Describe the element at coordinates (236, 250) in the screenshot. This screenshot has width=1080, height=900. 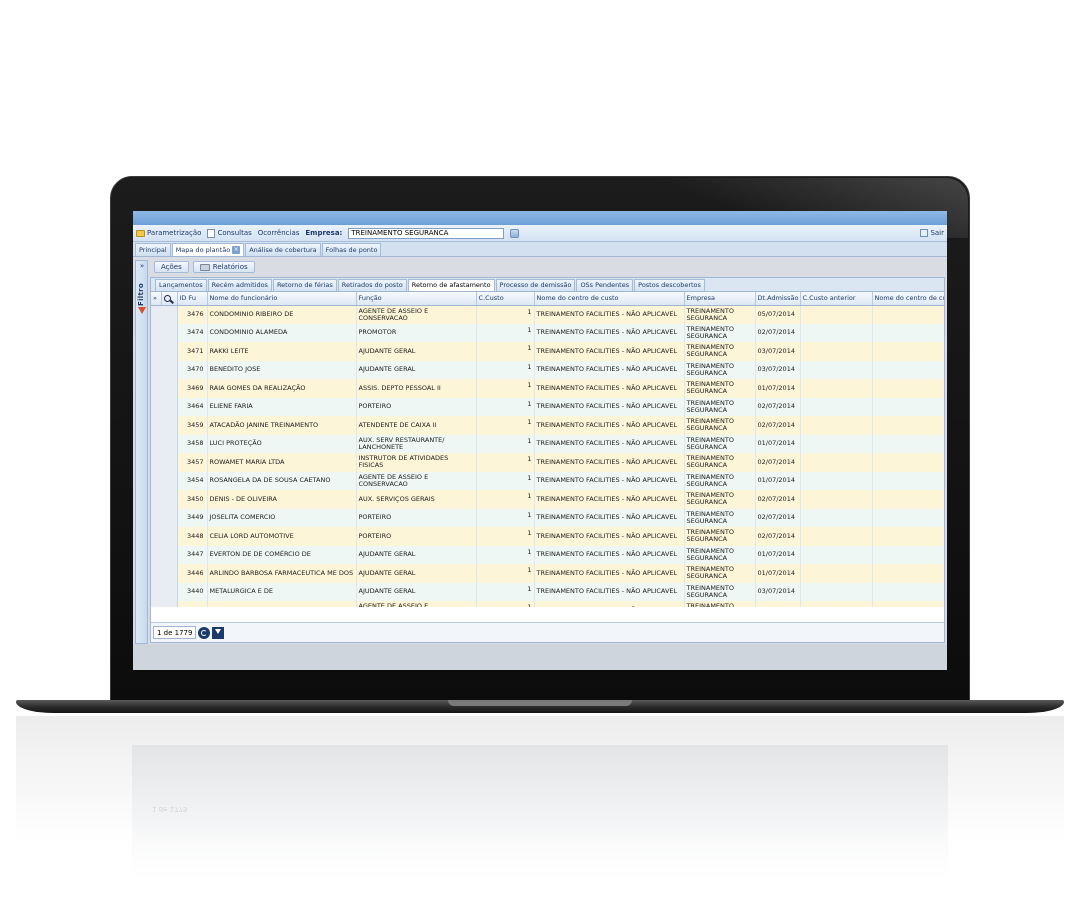
I see `close-tab-icon: ×` at that location.